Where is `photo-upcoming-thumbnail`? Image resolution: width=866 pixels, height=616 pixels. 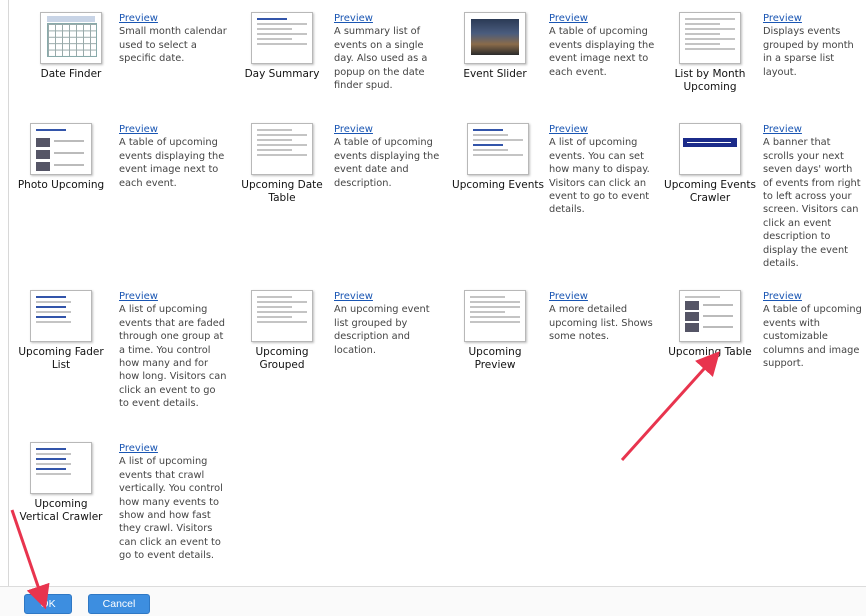
photo-upcoming-thumbnail is located at coordinates (61, 149).